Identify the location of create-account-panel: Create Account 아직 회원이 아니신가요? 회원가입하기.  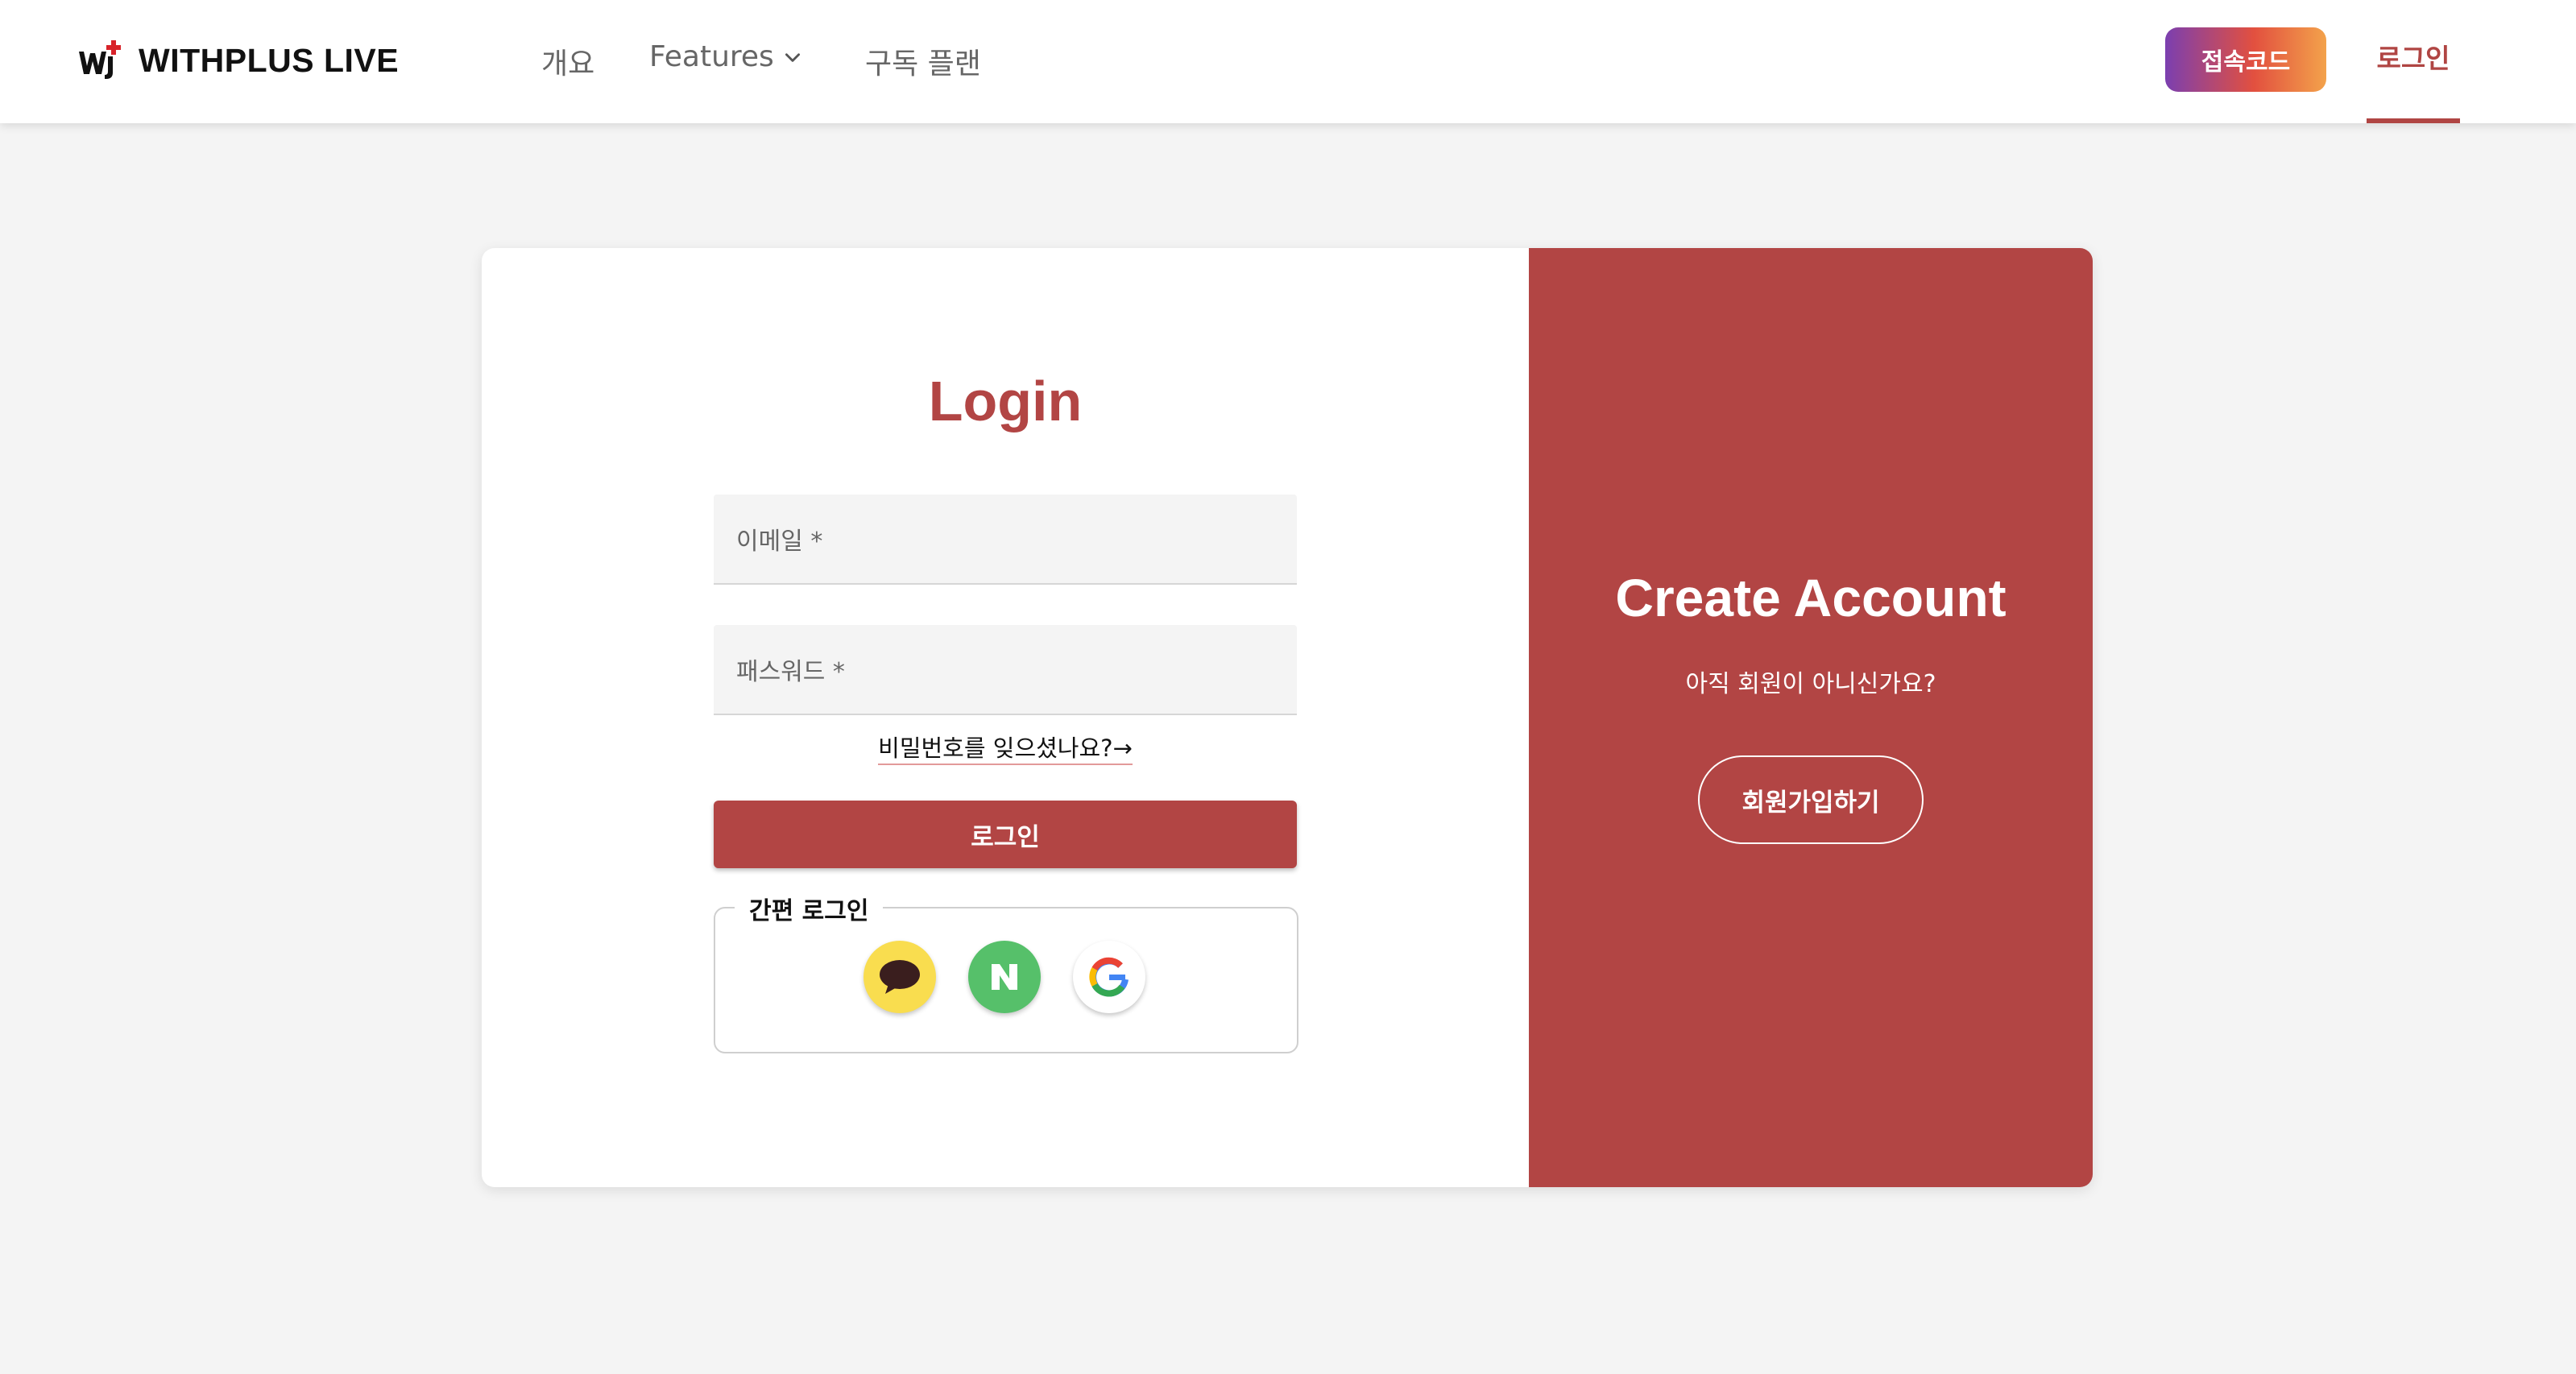
(1811, 717).